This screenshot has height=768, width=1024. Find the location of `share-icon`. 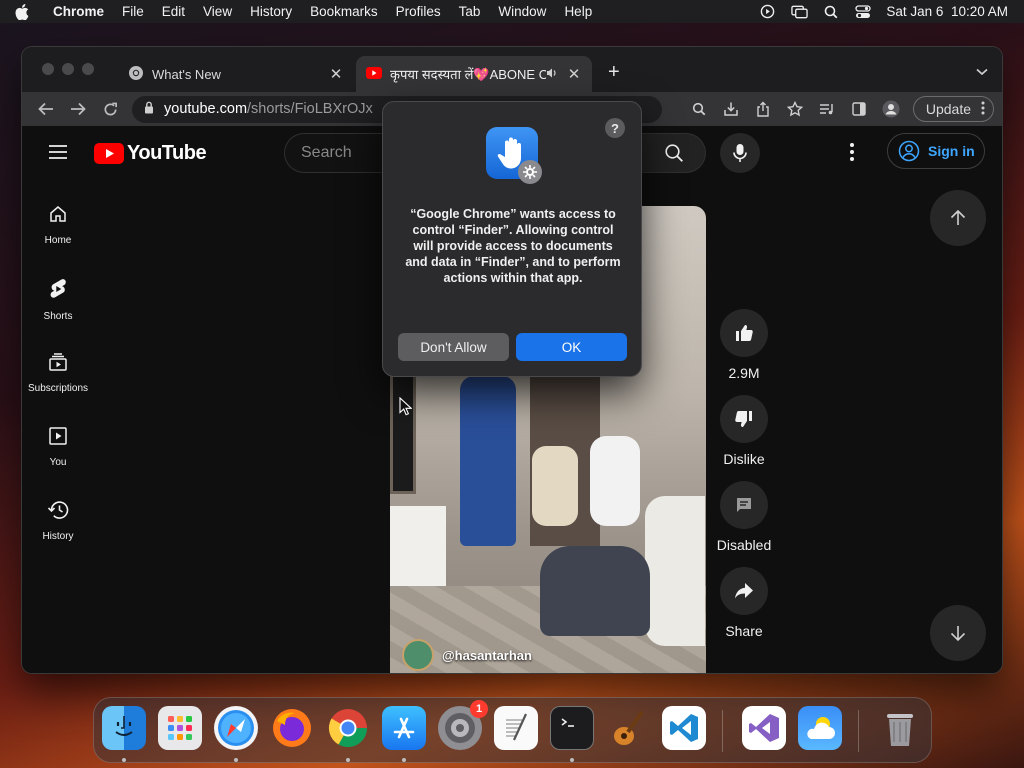

share-icon is located at coordinates (763, 109).